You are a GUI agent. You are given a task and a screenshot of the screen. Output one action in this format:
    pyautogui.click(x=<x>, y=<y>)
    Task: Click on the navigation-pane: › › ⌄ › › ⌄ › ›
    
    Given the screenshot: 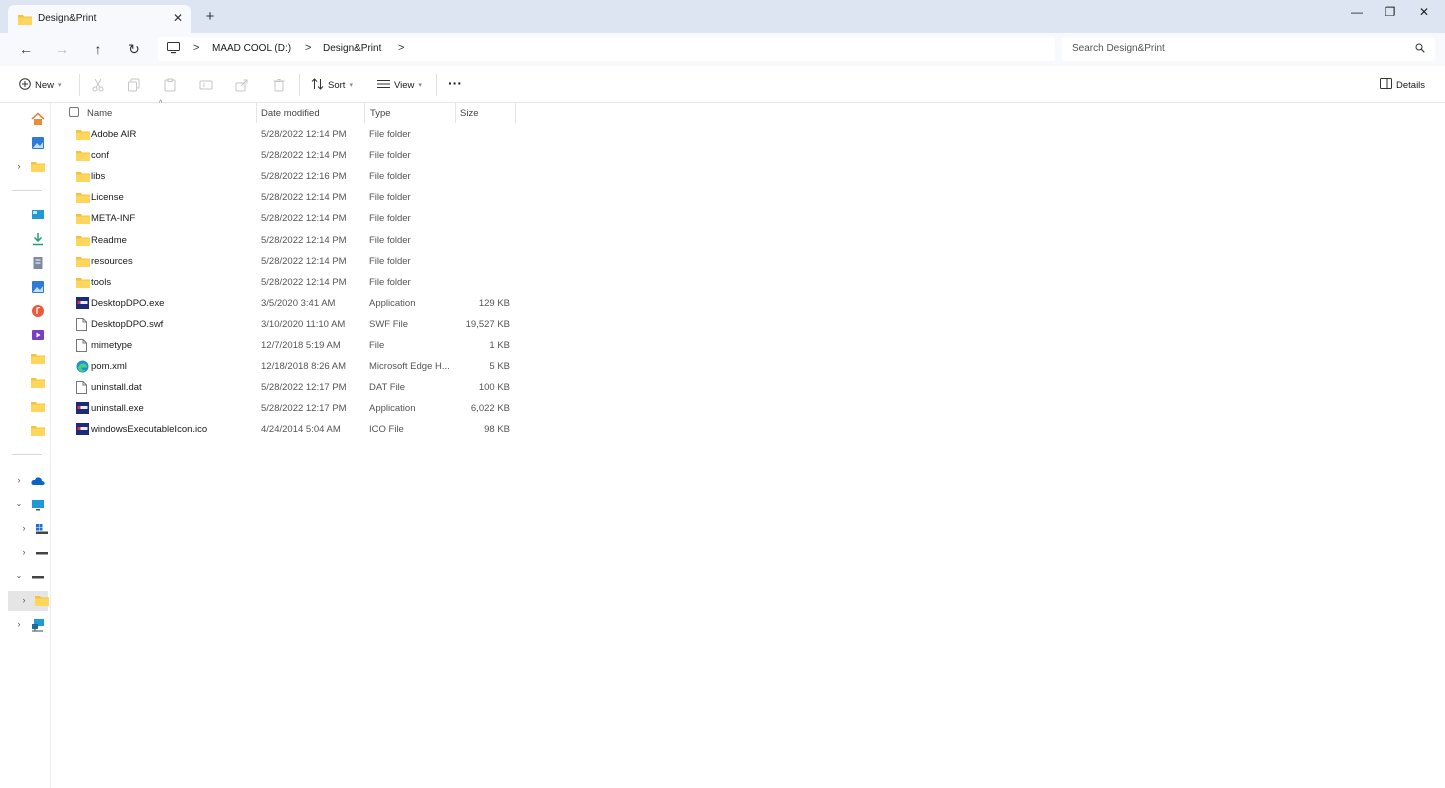 What is the action you would take?
    pyautogui.click(x=25, y=445)
    